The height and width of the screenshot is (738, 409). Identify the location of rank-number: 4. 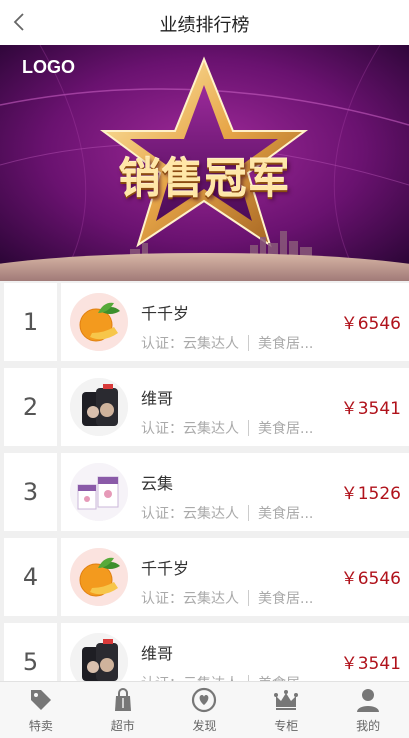
(30, 577).